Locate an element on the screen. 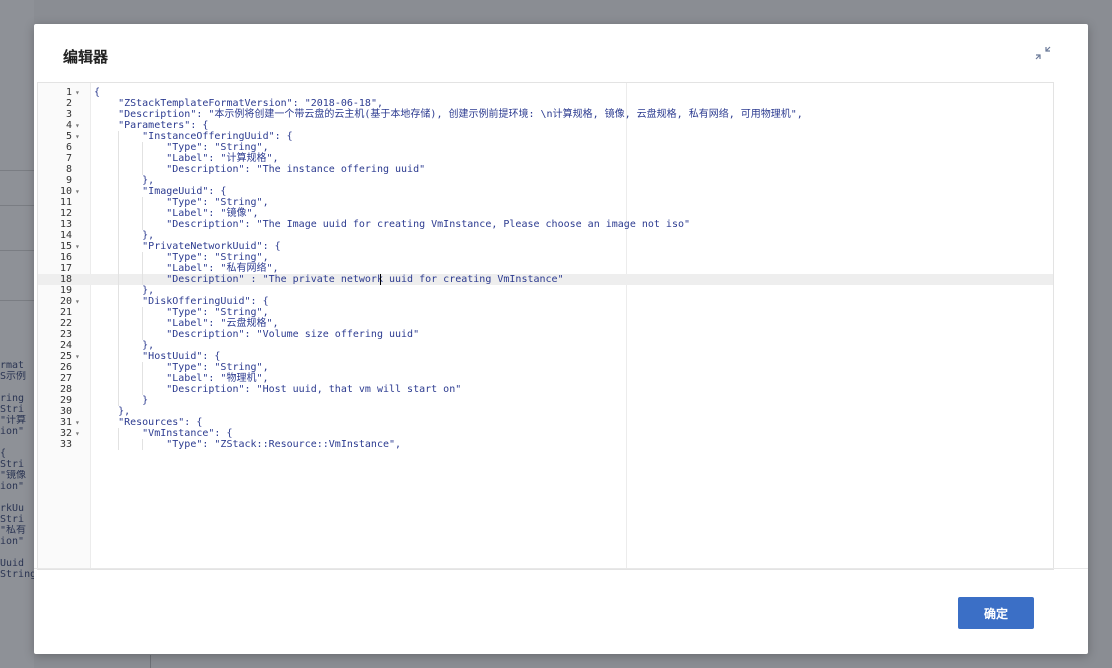 The height and width of the screenshot is (668, 1112). line-number: 25 is located at coordinates (65, 356).